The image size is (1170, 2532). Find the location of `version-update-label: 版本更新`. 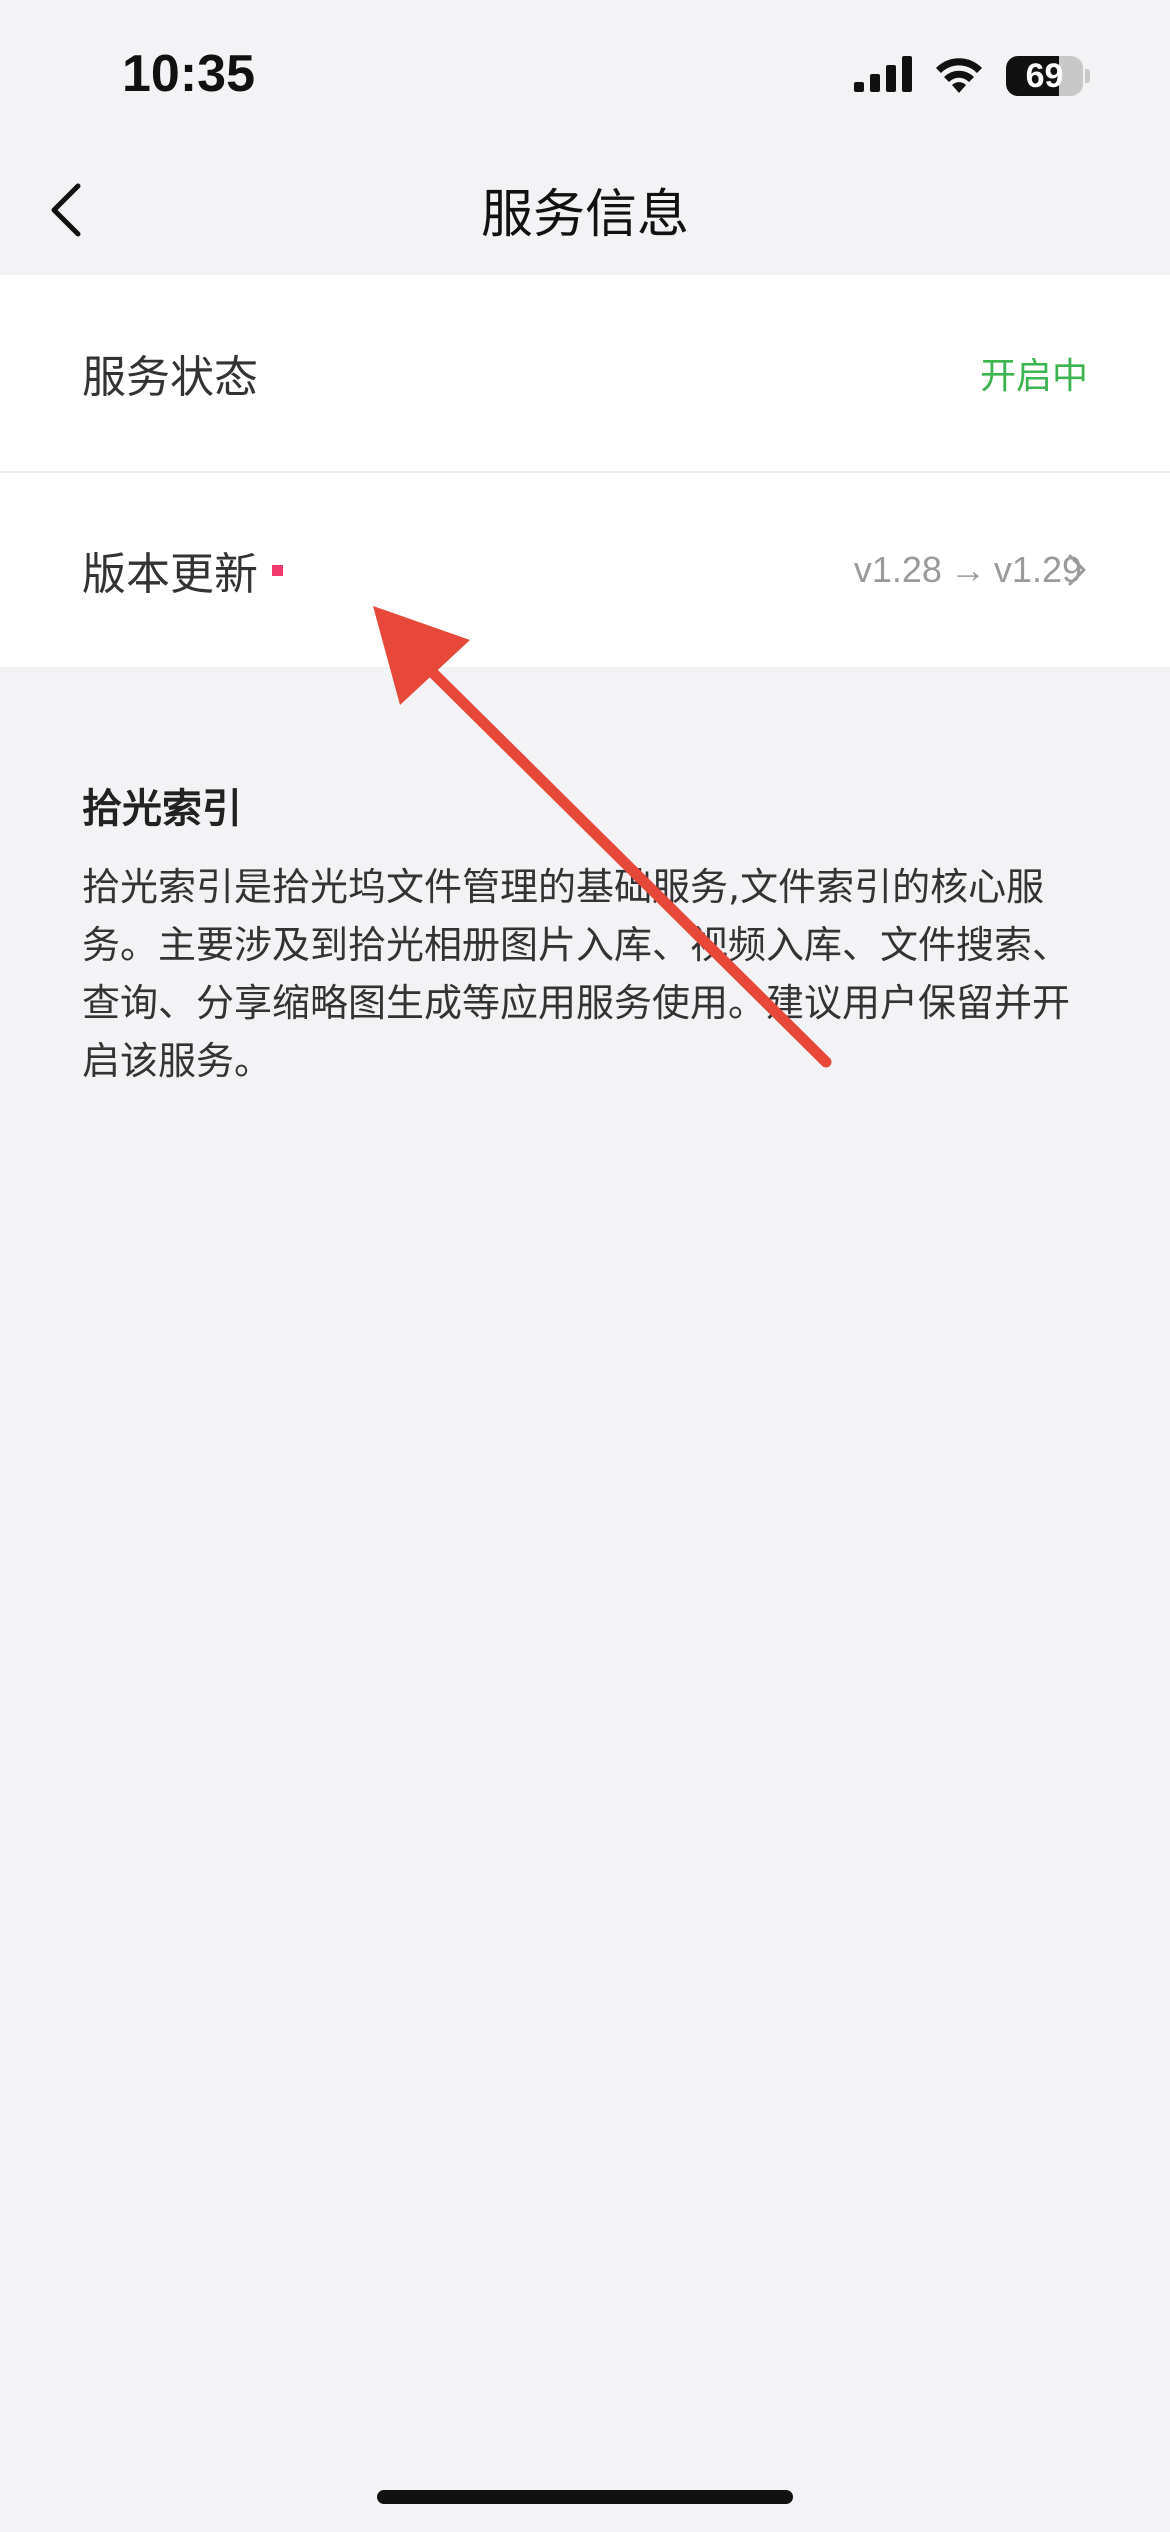

version-update-label: 版本更新 is located at coordinates (170, 574).